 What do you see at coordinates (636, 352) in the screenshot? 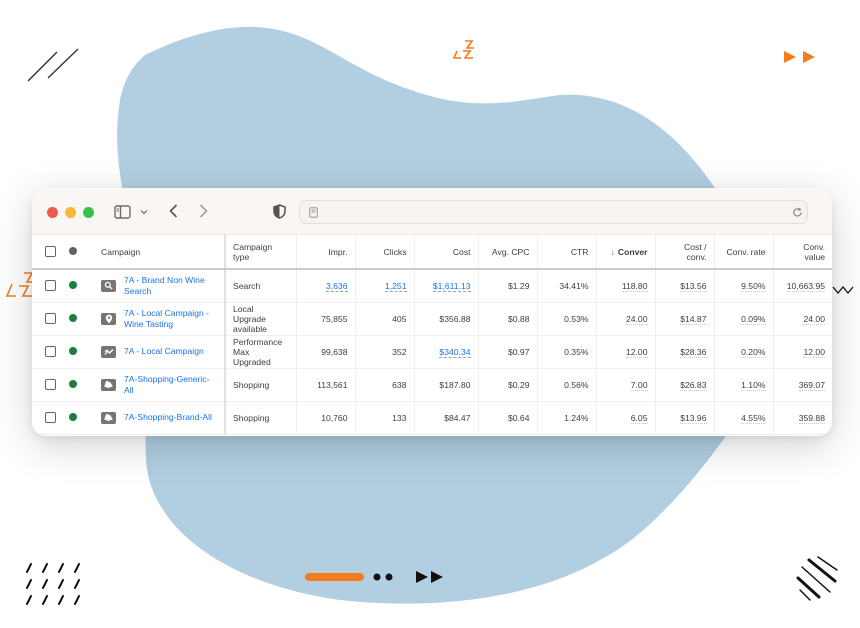
I see `conversions-value: 12.00` at bounding box center [636, 352].